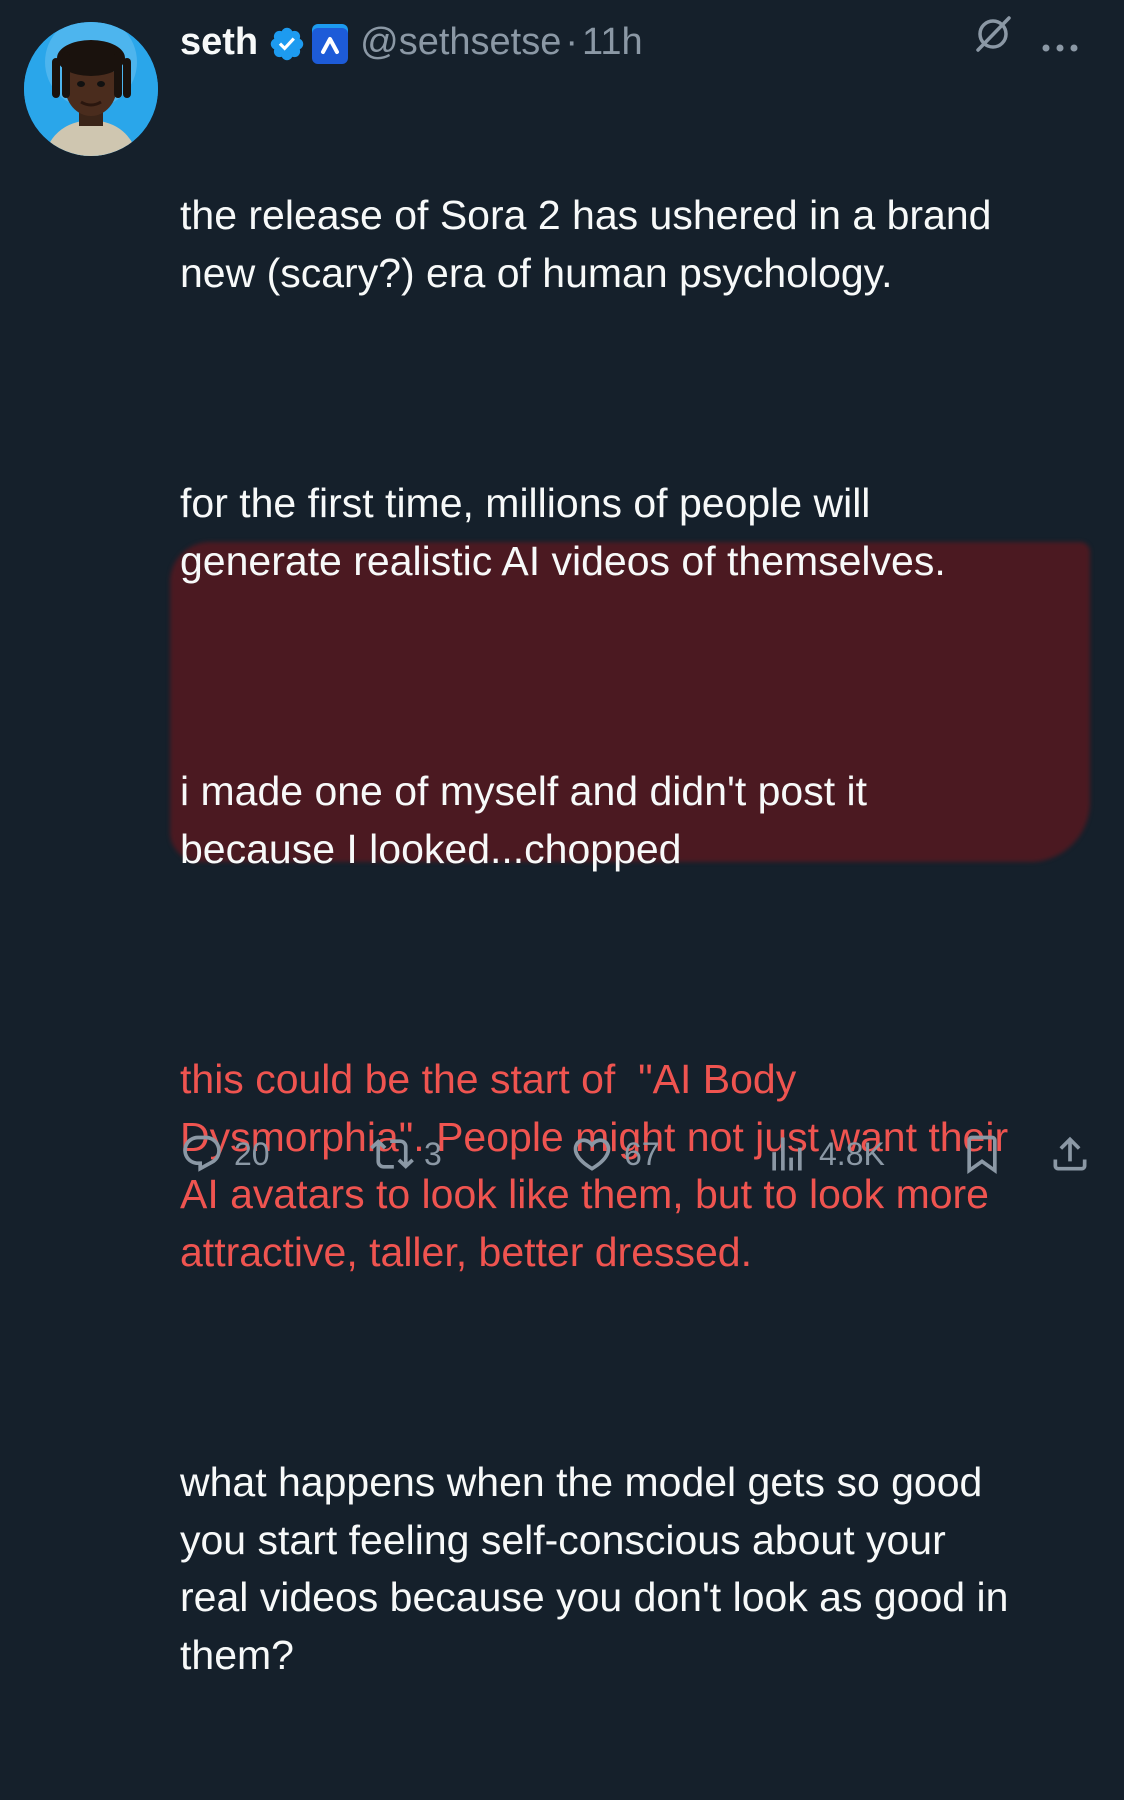  I want to click on verified-badge-icon, so click(287, 42).